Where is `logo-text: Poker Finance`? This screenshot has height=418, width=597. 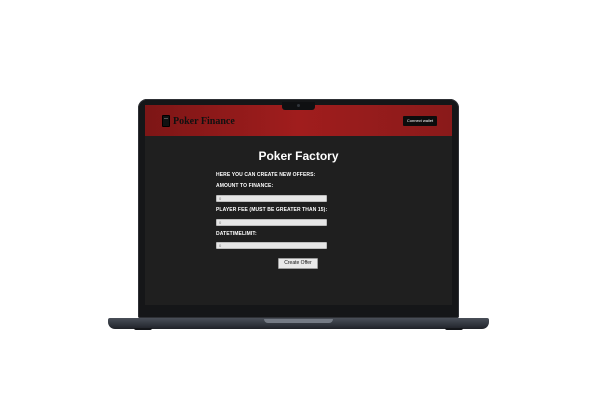
logo-text: Poker Finance is located at coordinates (204, 121).